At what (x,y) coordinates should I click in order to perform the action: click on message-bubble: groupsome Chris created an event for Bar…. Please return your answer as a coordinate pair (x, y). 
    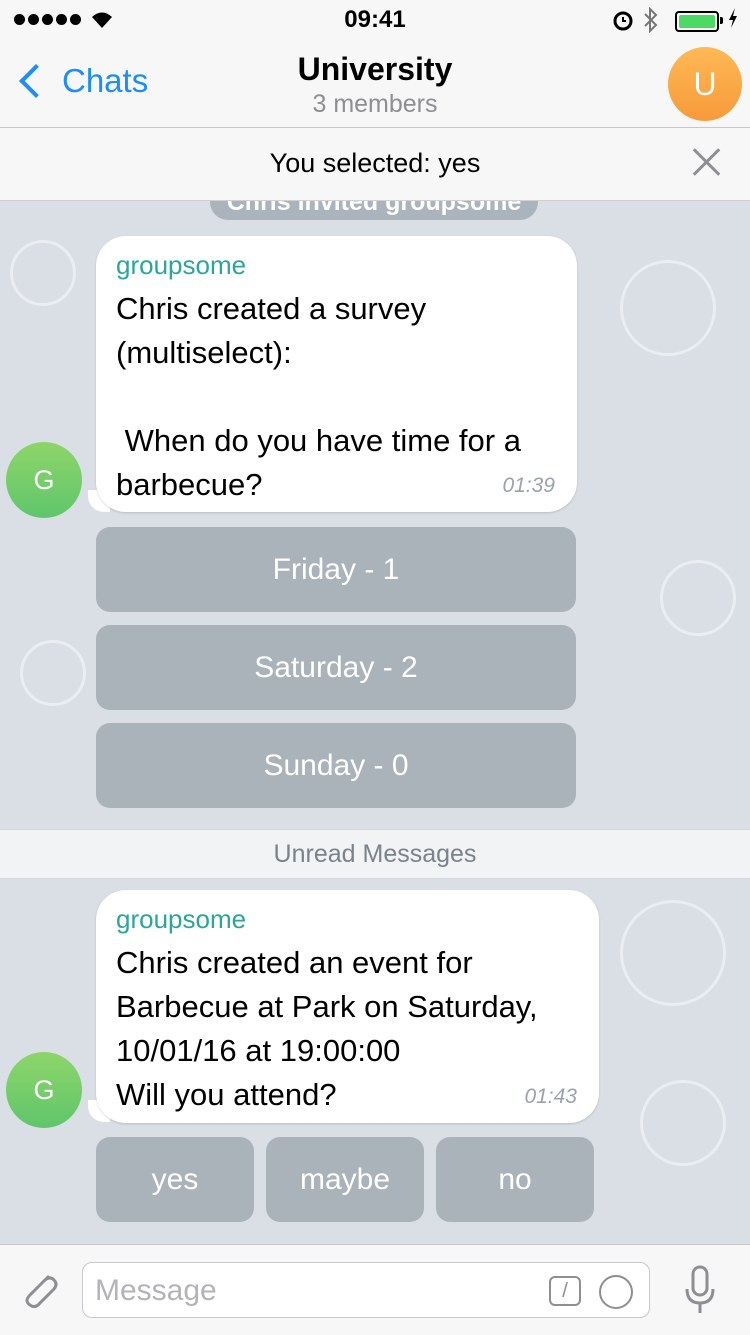
    Looking at the image, I should click on (347, 1006).